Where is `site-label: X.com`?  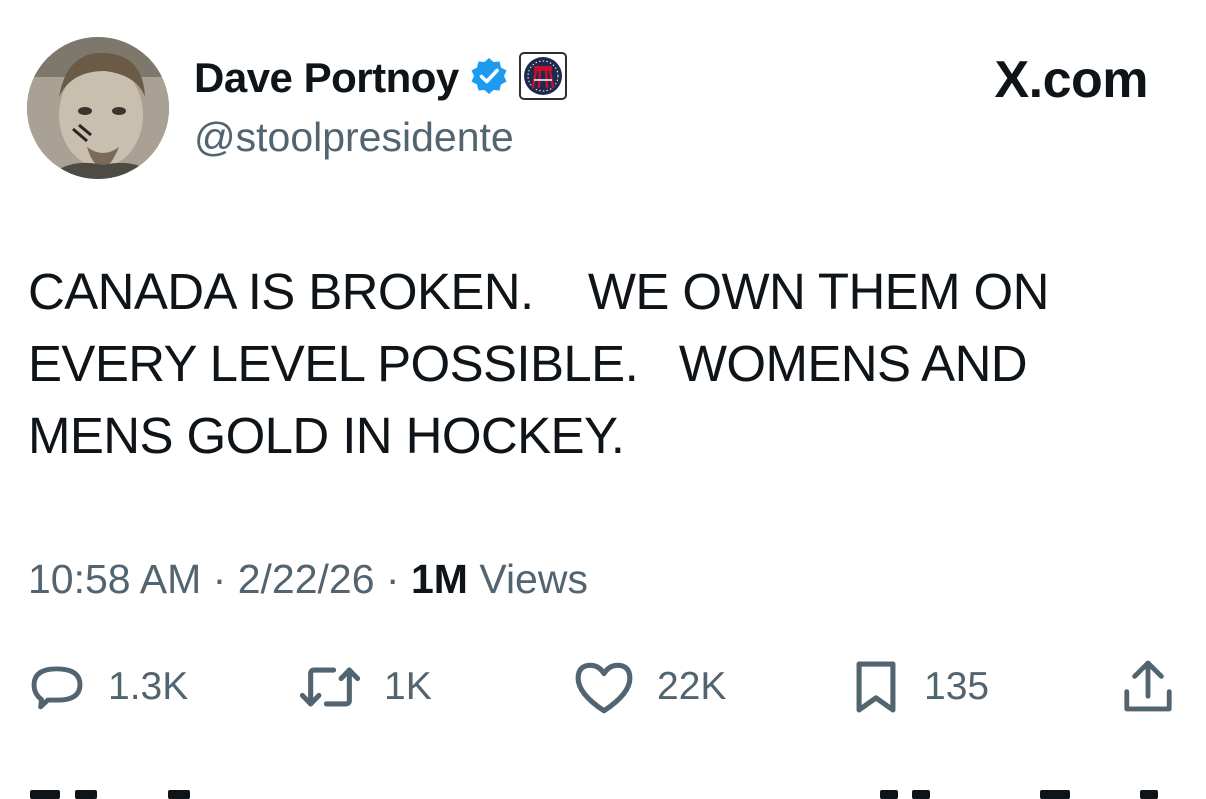
site-label: X.com is located at coordinates (1071, 80).